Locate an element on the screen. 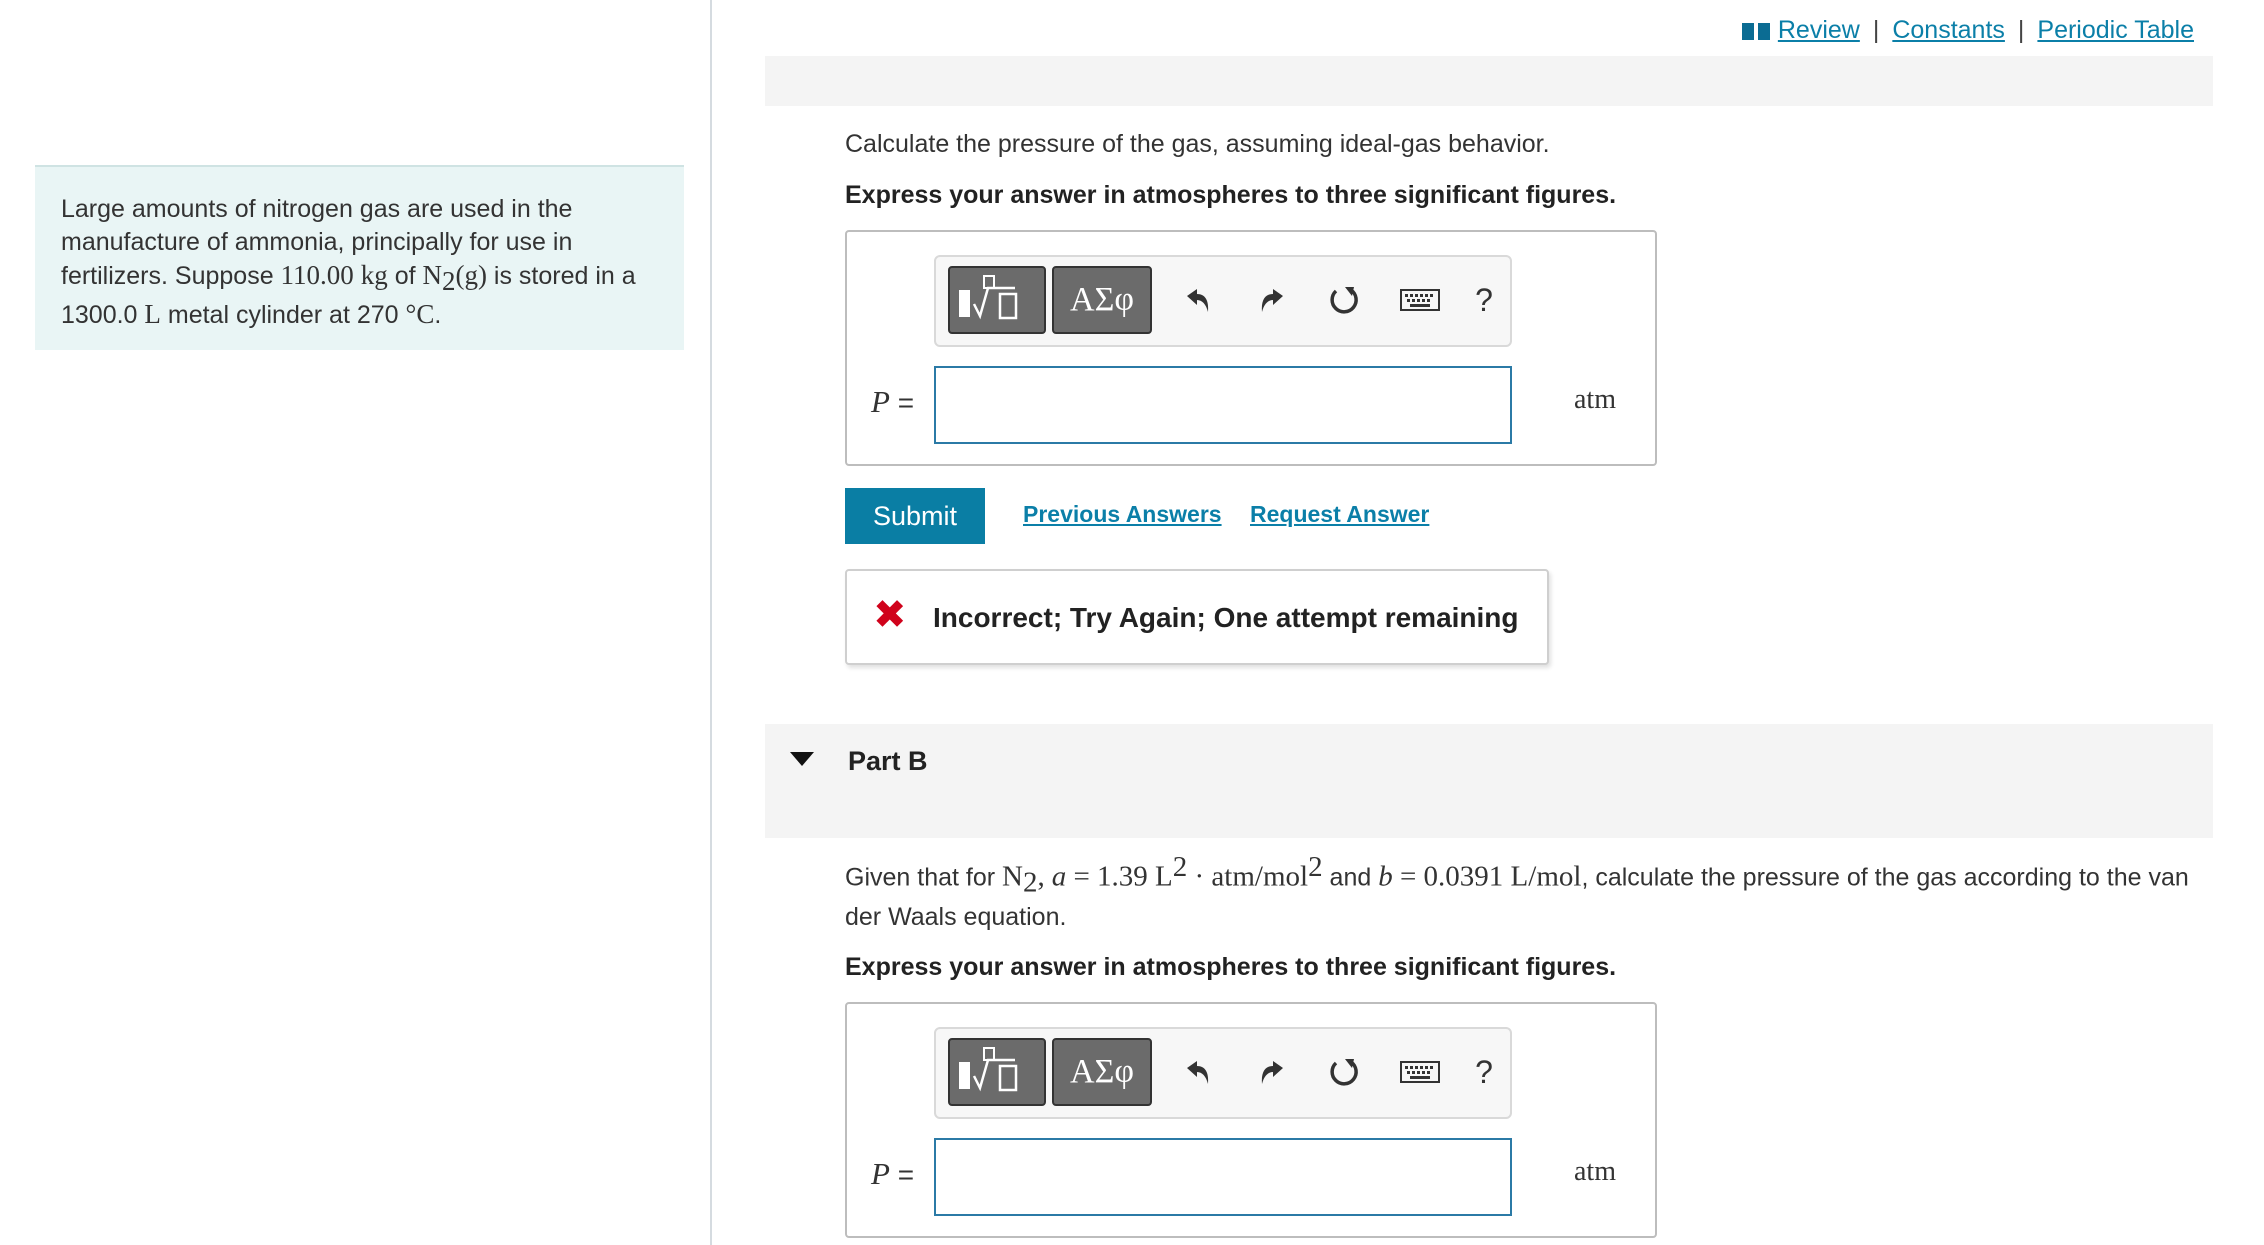 The image size is (2264, 1245). resource-links: Review | Constants | Periodic Table is located at coordinates (1967, 30).